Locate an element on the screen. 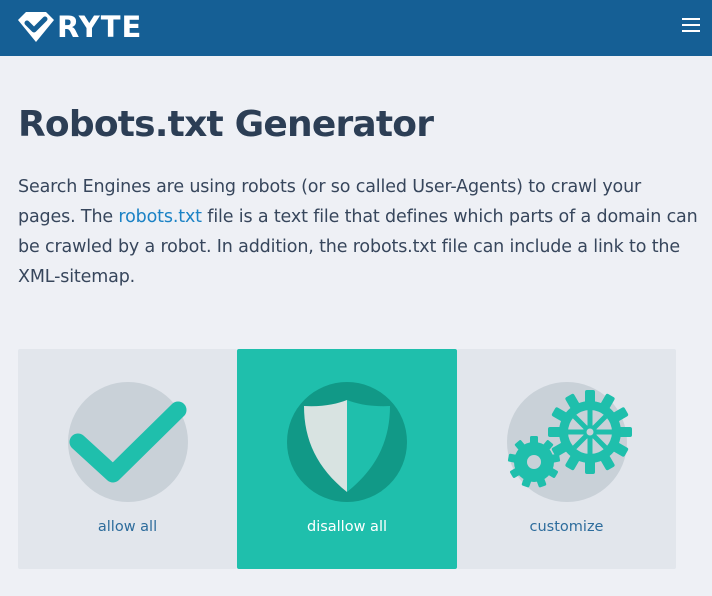 This screenshot has height=596, width=712. option-disallow-all: disallow all is located at coordinates (347, 459).